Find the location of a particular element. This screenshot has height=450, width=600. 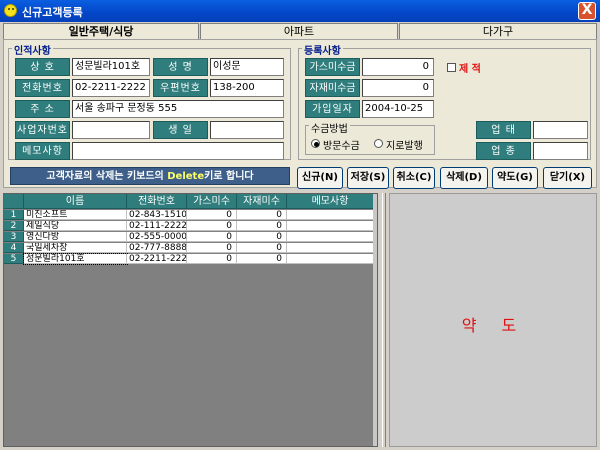

phone-label: 전화번호 is located at coordinates (42, 88).